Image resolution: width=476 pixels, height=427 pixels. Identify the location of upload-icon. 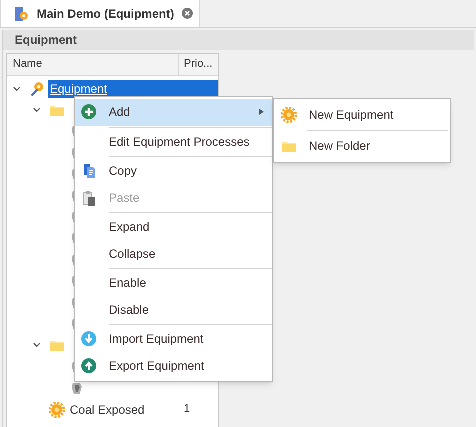
(89, 366).